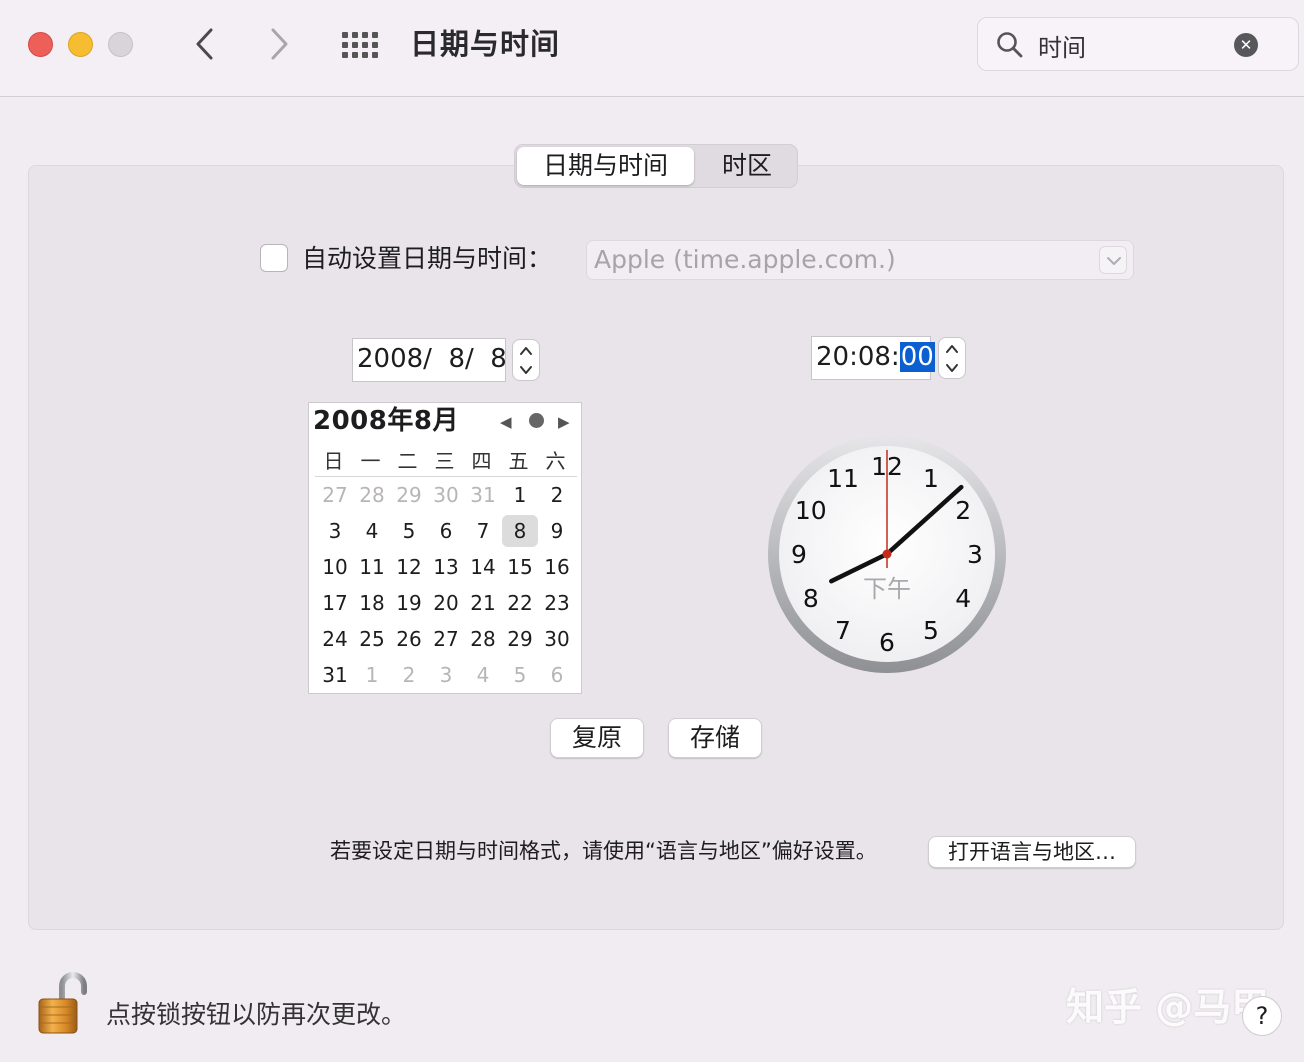  I want to click on weekday-label: 三, so click(444, 461).